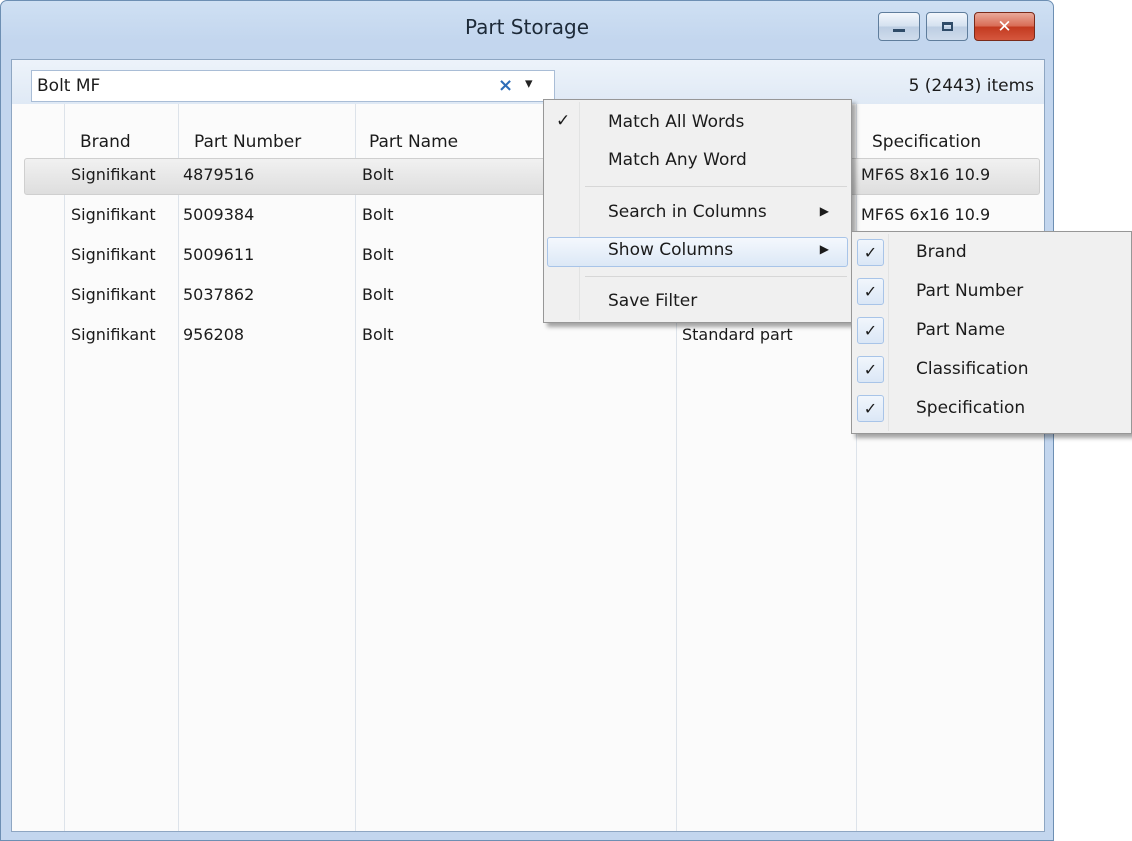 Image resolution: width=1132 pixels, height=841 pixels. I want to click on cell-classification: Standard part, so click(737, 334).